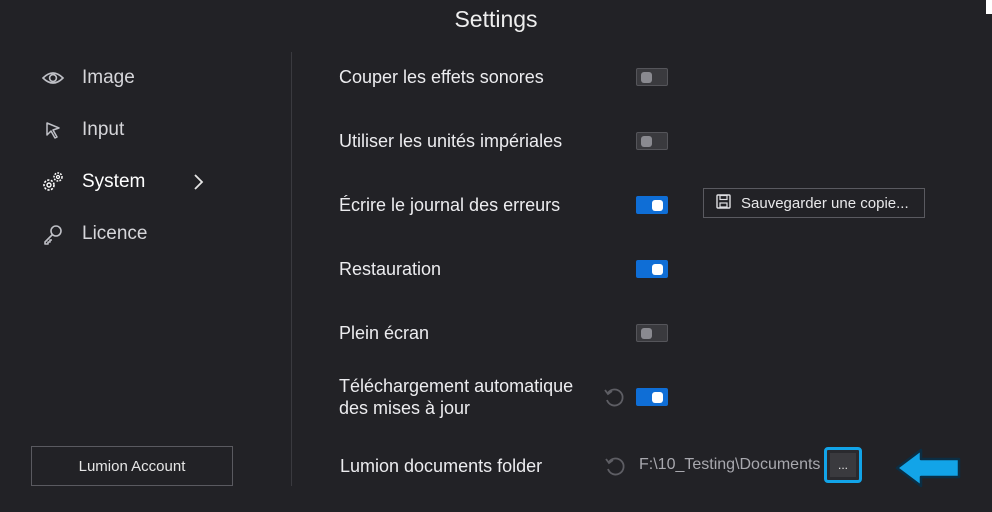 The image size is (992, 512). What do you see at coordinates (405, 408) in the screenshot?
I see `auto-update-label-line2: des mises à jour` at bounding box center [405, 408].